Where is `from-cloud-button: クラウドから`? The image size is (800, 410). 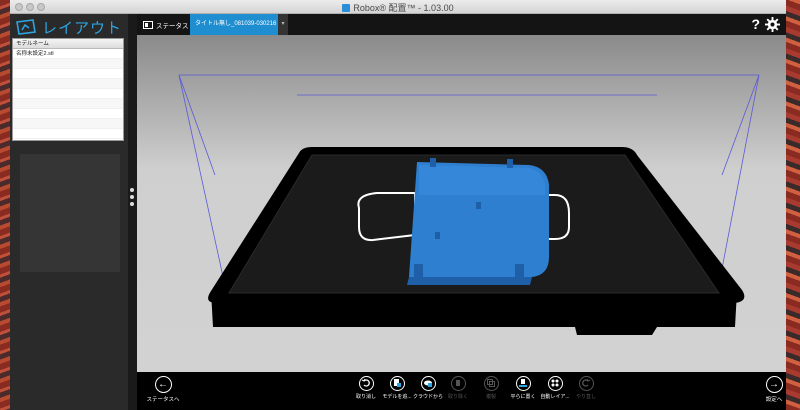 from-cloud-button: クラウドから is located at coordinates (428, 388).